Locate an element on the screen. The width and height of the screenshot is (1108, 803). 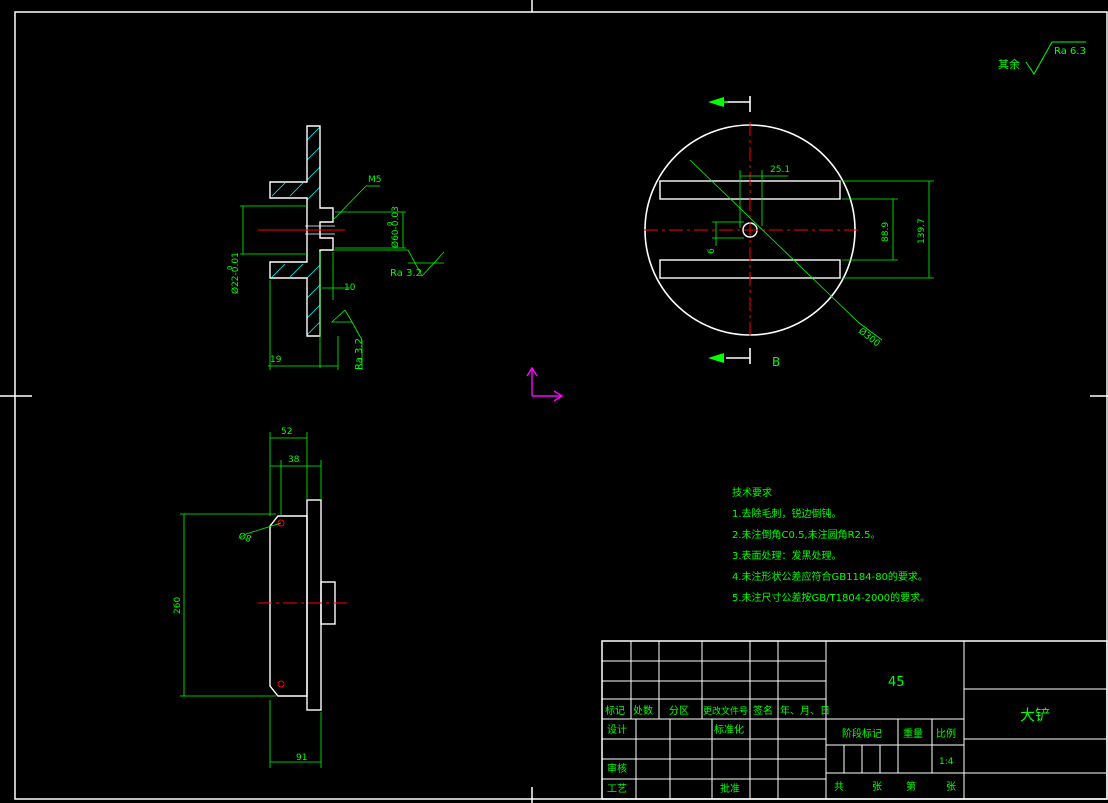
dim-88-9: 88.9 is located at coordinates (886, 232).